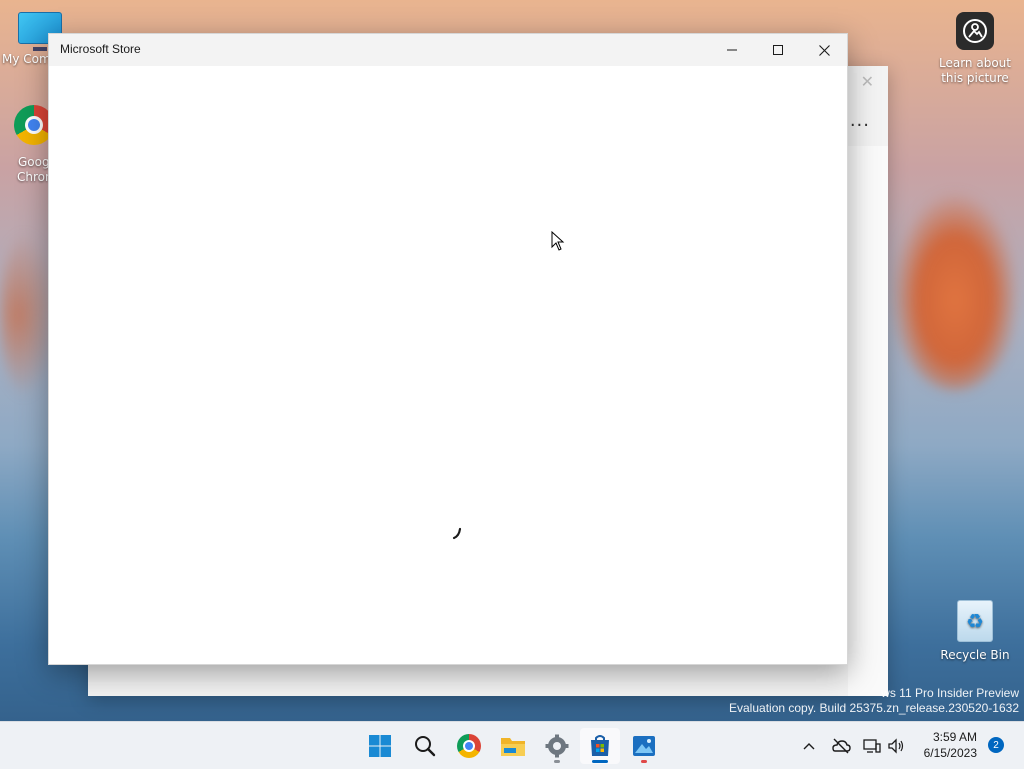  I want to click on volume-button, so click(896, 746).